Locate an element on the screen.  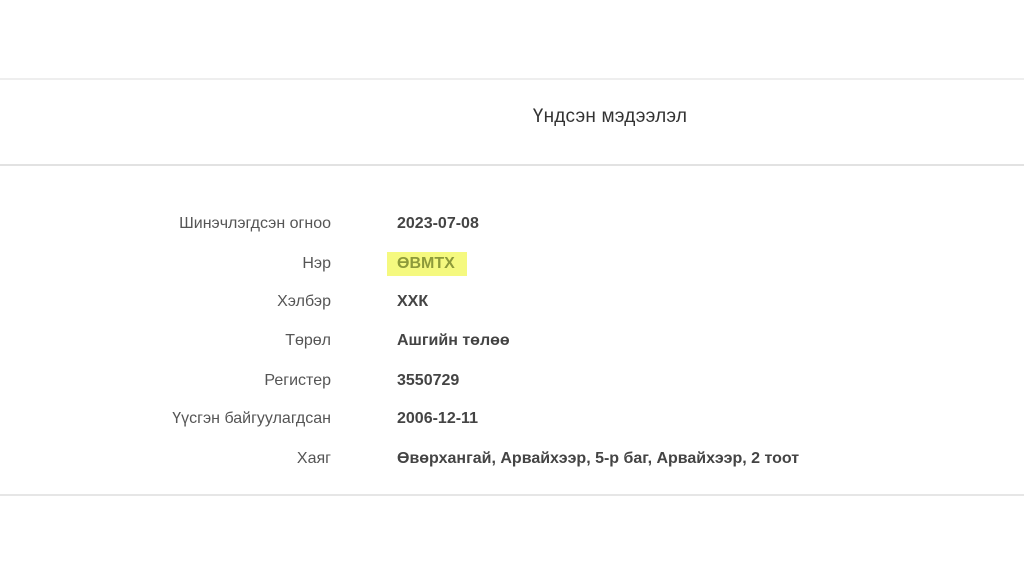
info-row-type: Төрөл Ашгийн төлөө is located at coordinates (512, 341).